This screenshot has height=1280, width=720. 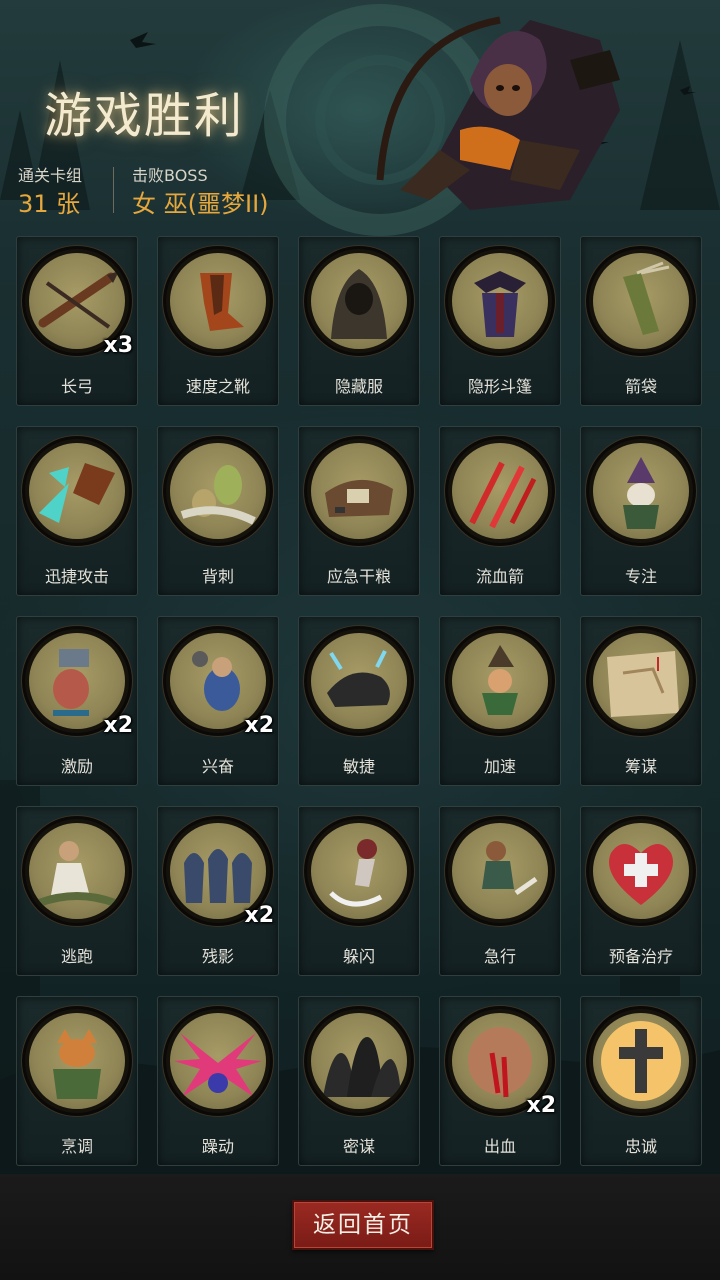 I want to click on card-label: 预备治疗, so click(x=640, y=956).